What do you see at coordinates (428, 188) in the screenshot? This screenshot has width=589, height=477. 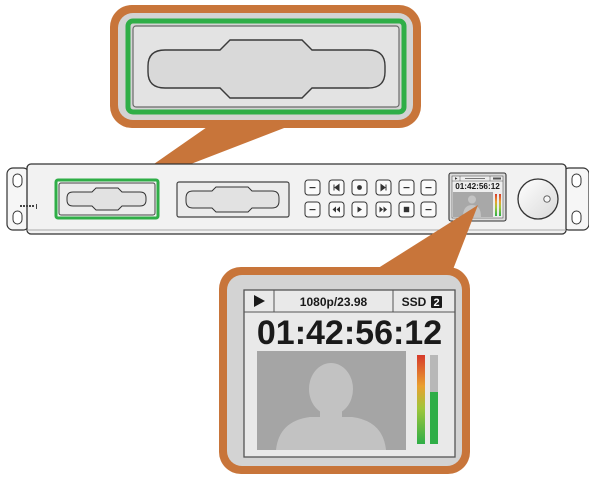 I see `menu-icon` at bounding box center [428, 188].